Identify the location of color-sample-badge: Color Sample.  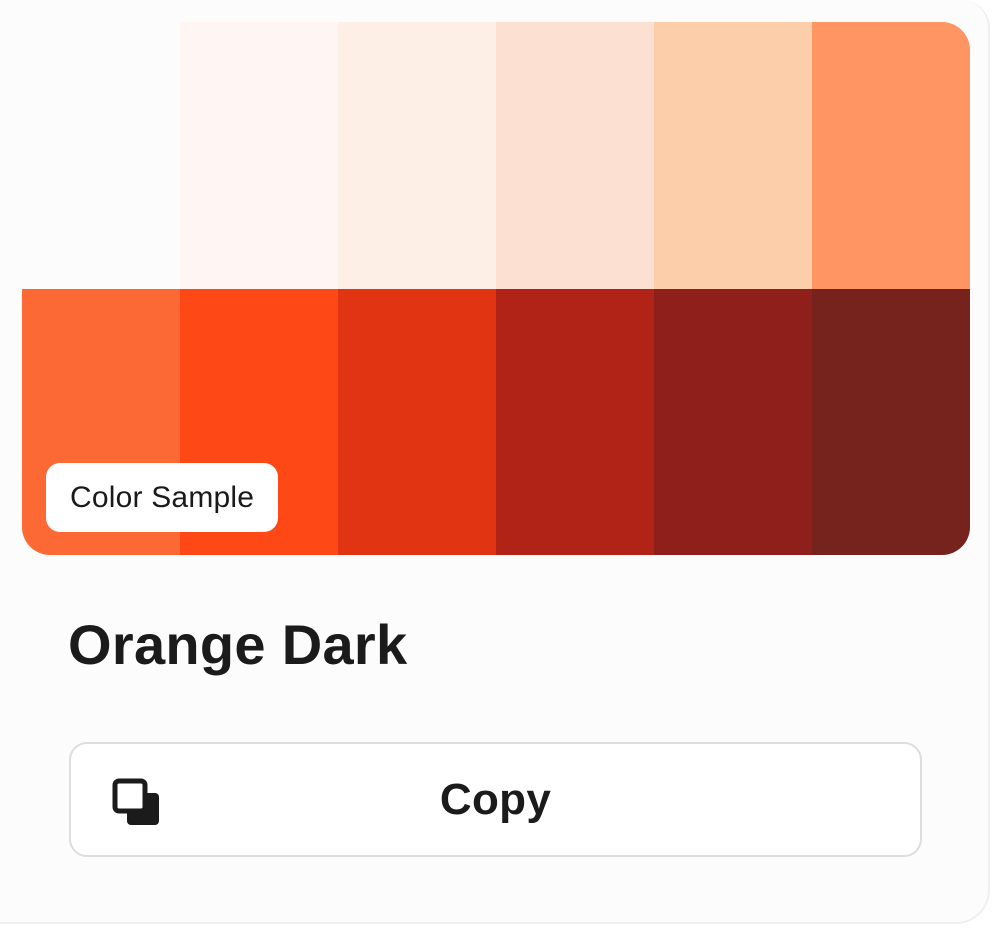
(162, 497).